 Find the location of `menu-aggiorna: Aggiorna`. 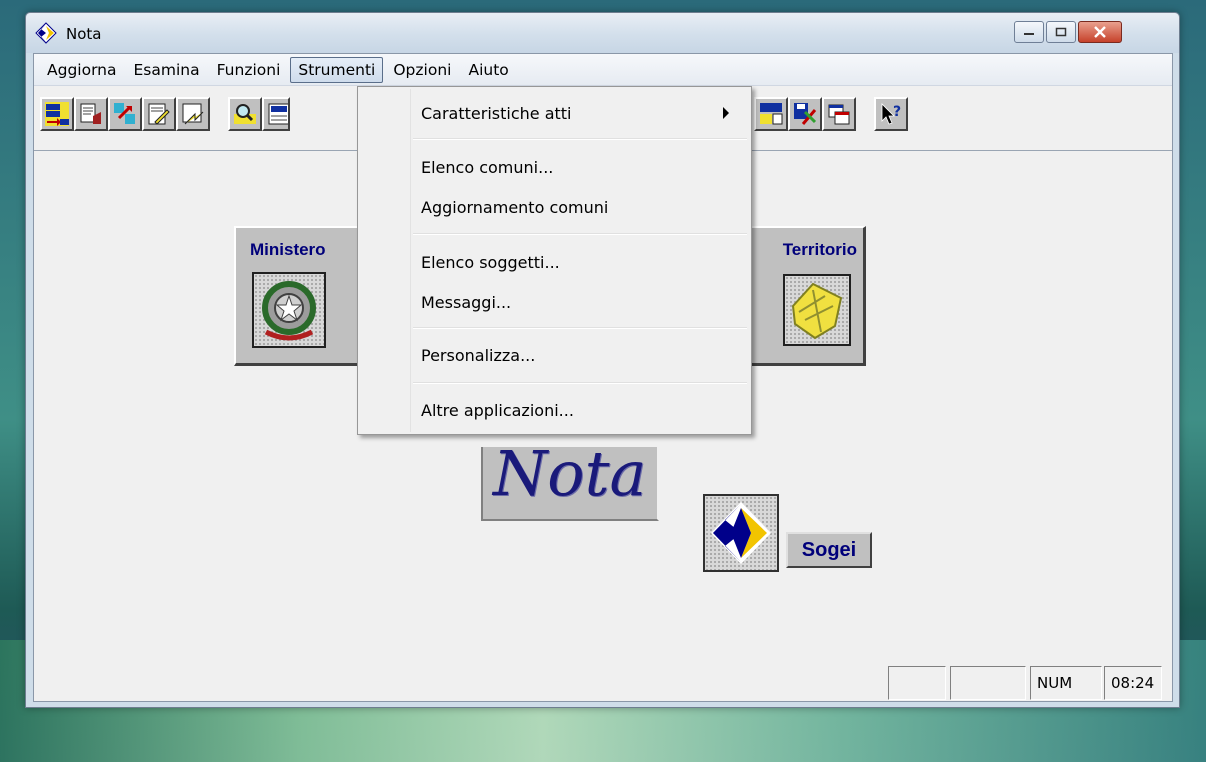

menu-aggiorna: Aggiorna is located at coordinates (82, 70).